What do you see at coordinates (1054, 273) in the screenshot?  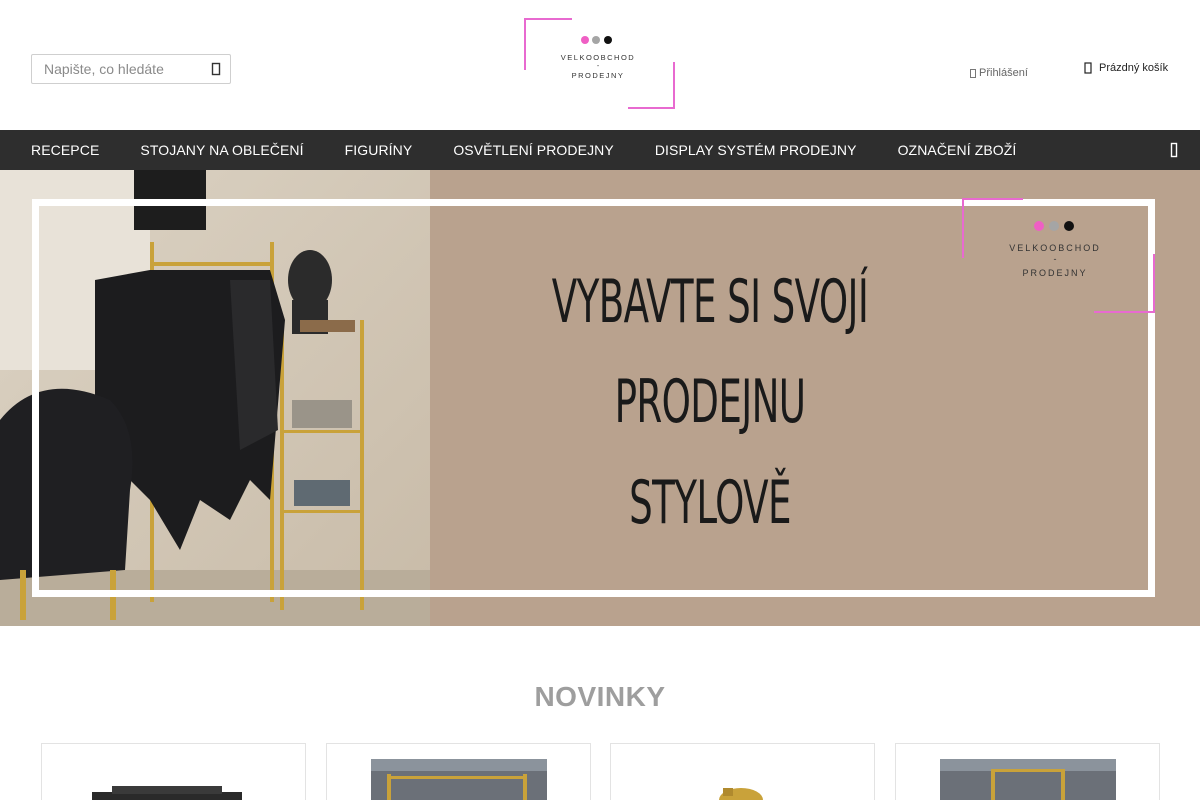 I see `hero-logo-bottom: PRODEJNY` at bounding box center [1054, 273].